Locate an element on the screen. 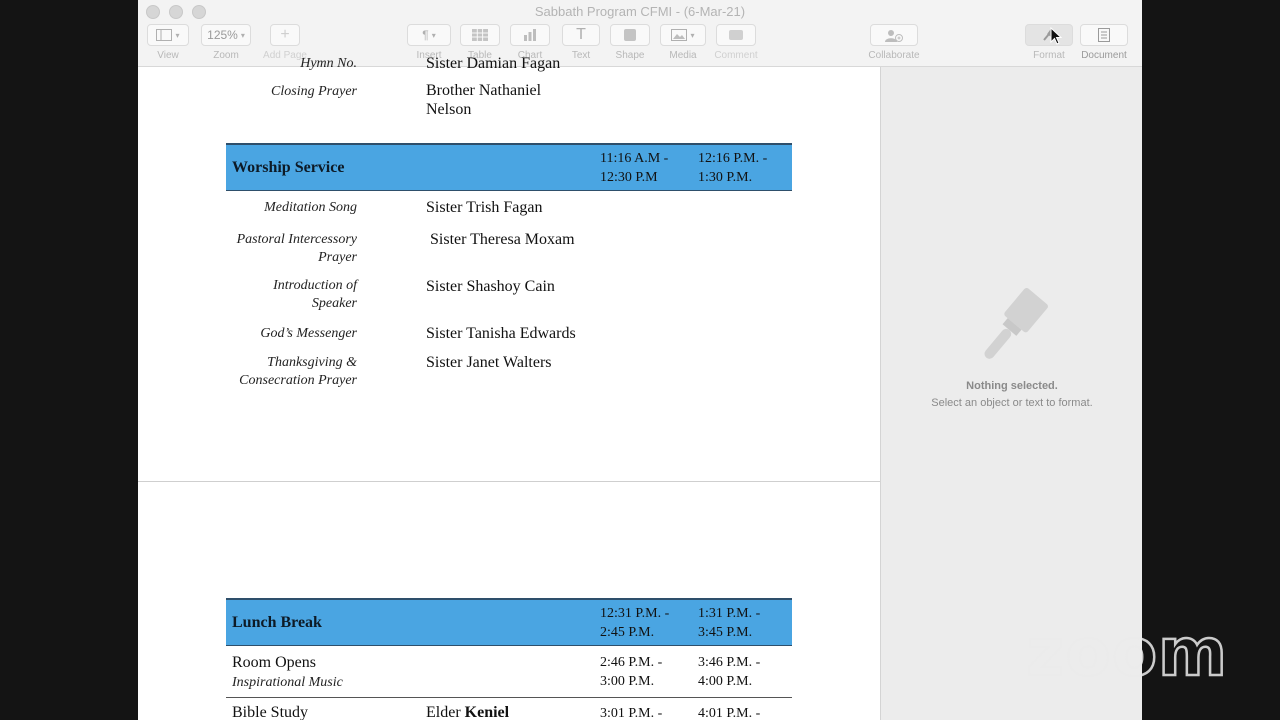 This screenshot has width=1280, height=720. person-meditation-song: Sister Trish Fagan is located at coordinates (484, 207).